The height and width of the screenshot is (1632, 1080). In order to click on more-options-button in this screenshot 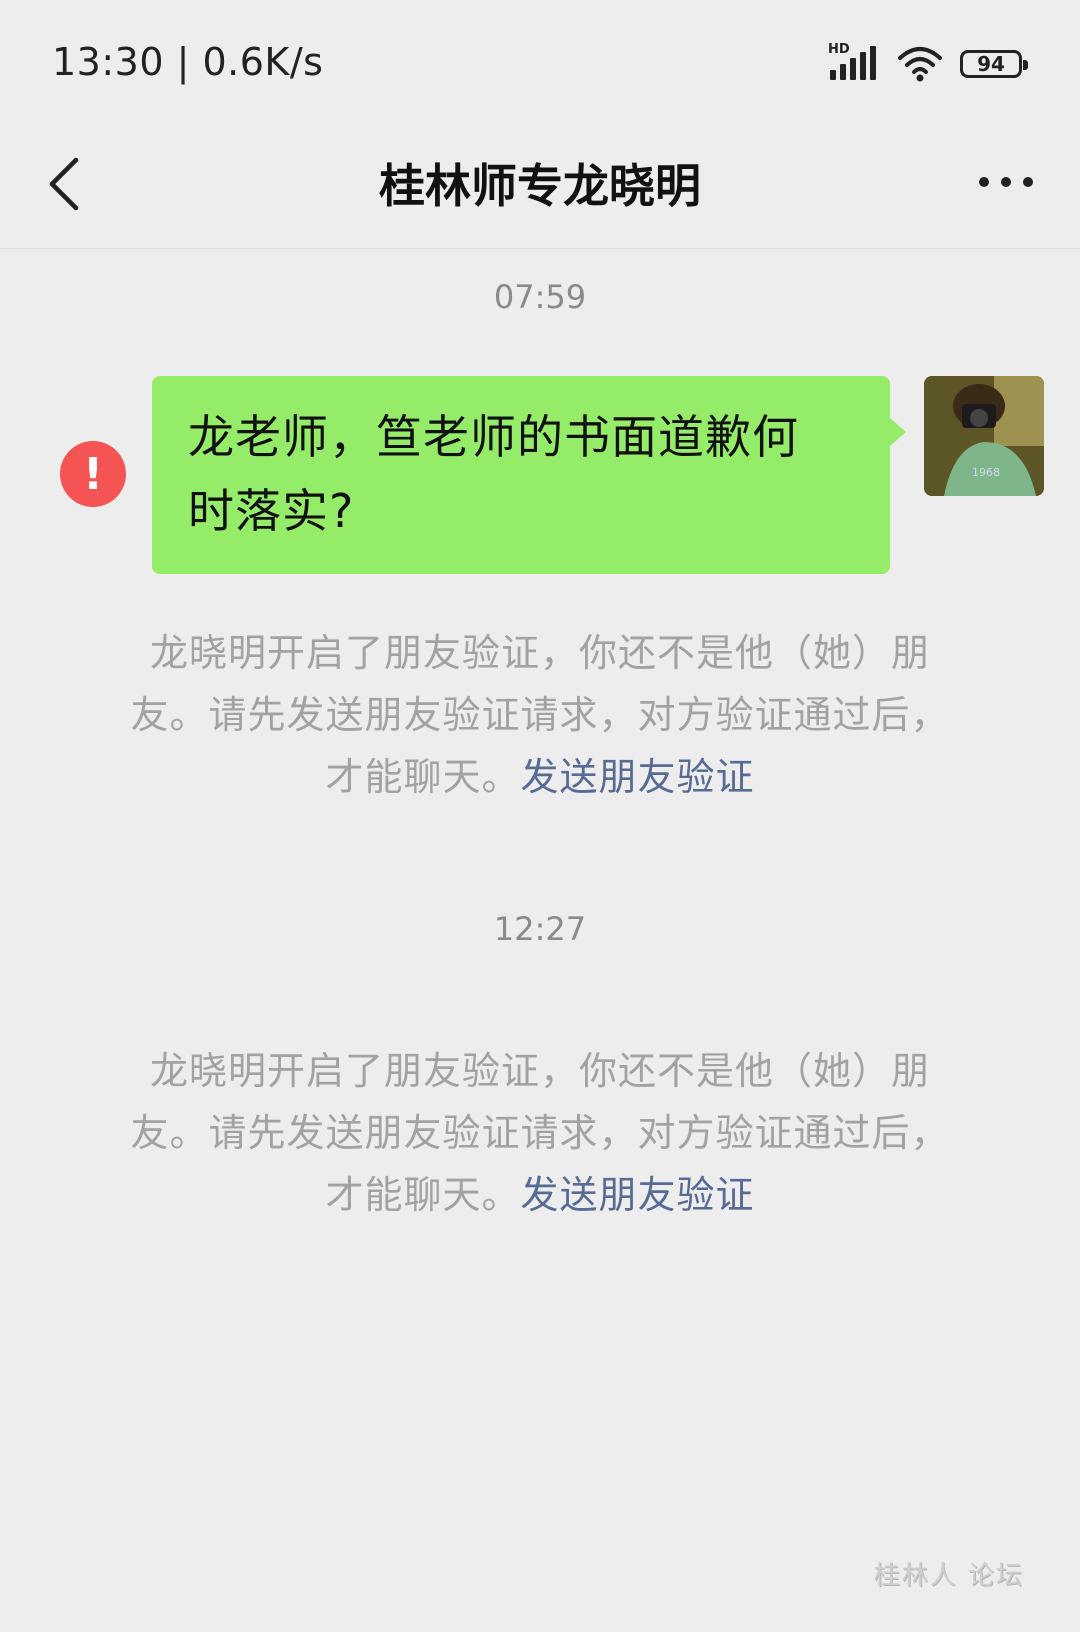, I will do `click(1006, 182)`.